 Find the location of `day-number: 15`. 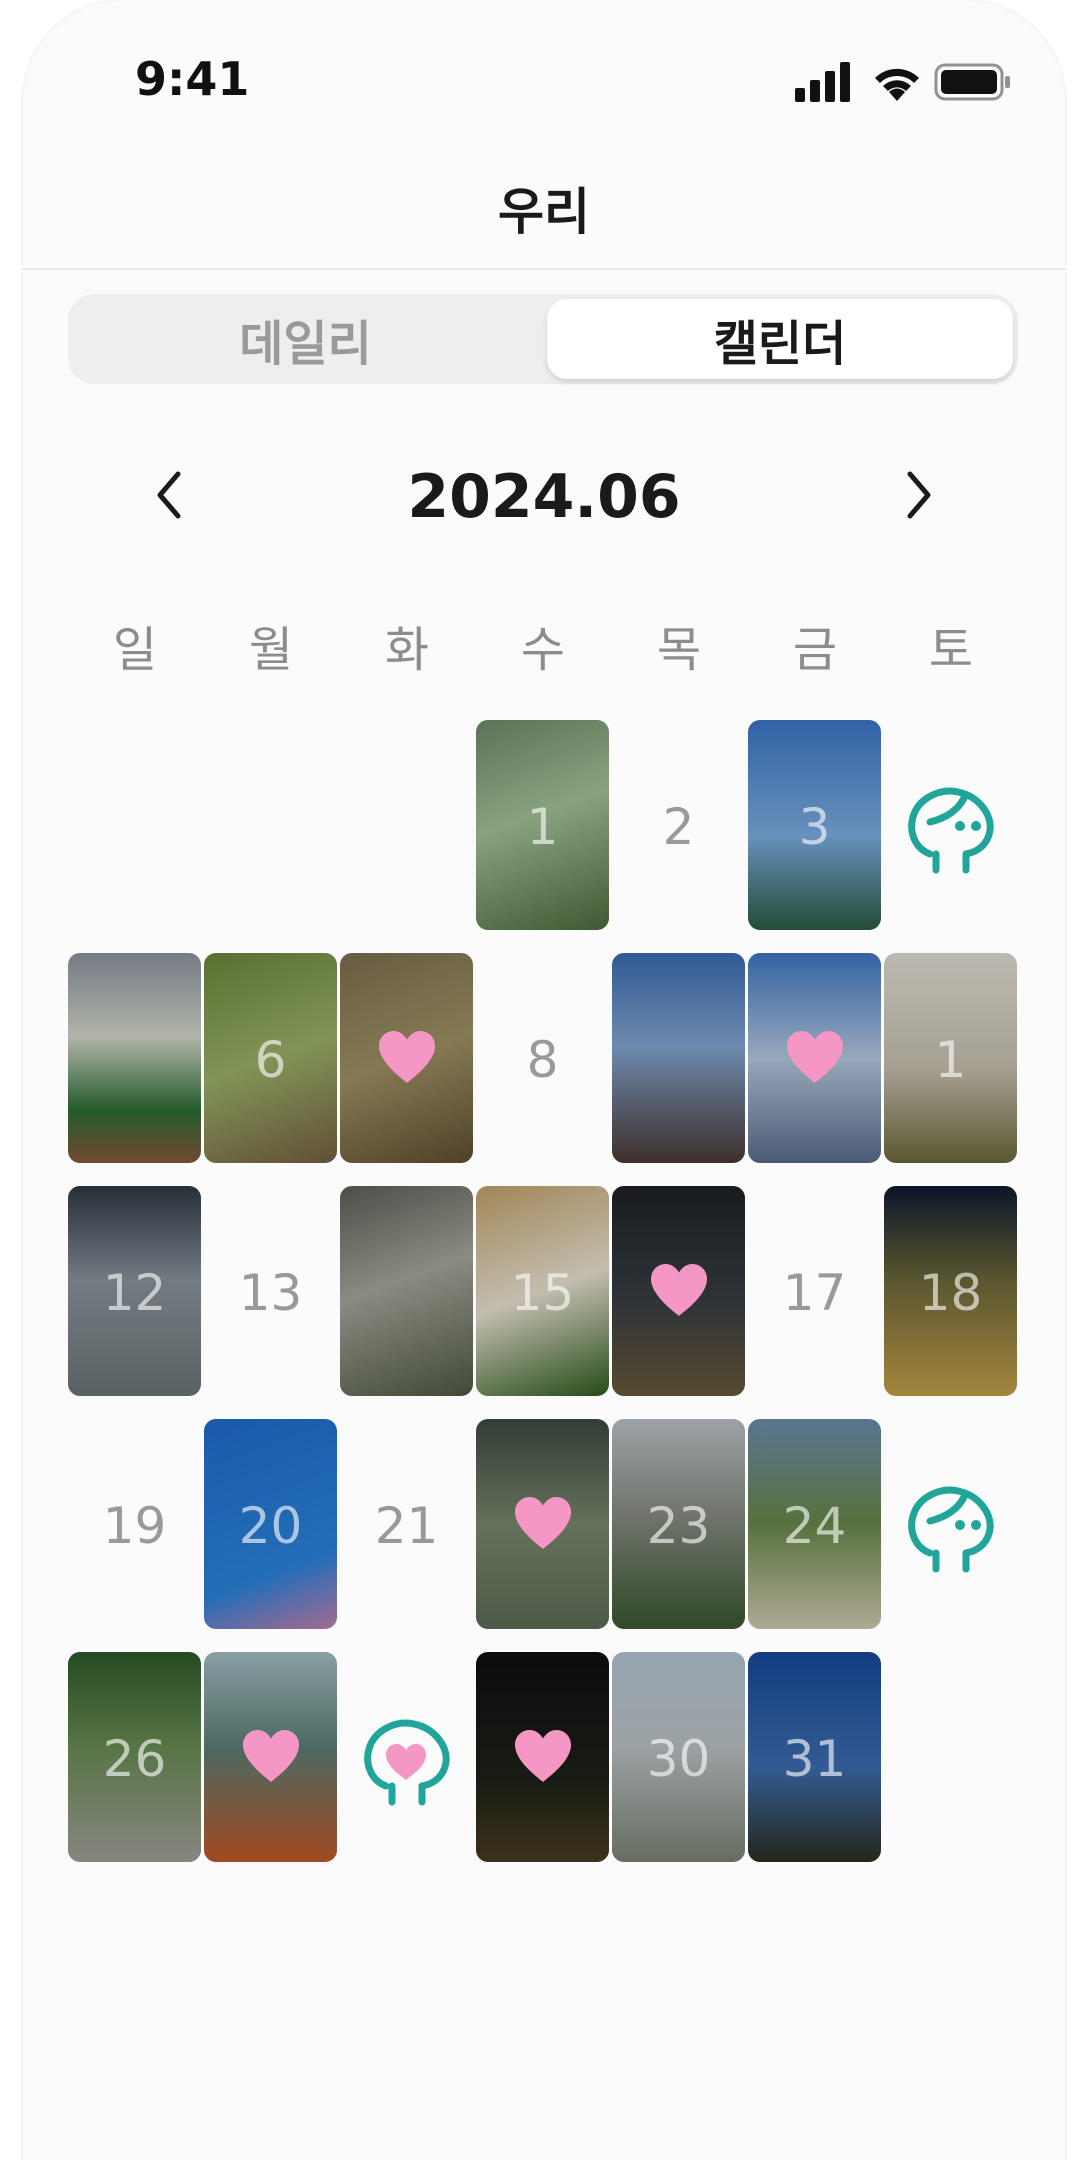

day-number: 15 is located at coordinates (542, 1293).